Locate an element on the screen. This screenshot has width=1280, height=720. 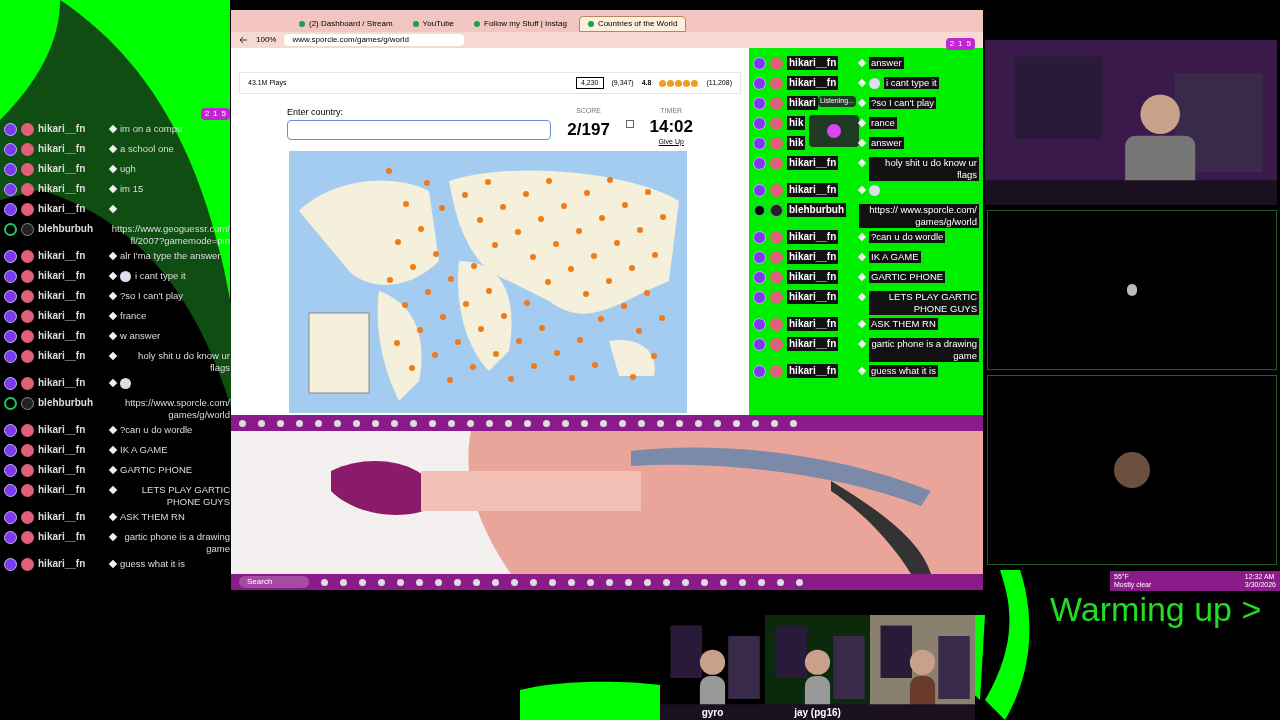
search-field: Search is located at coordinates (274, 582).